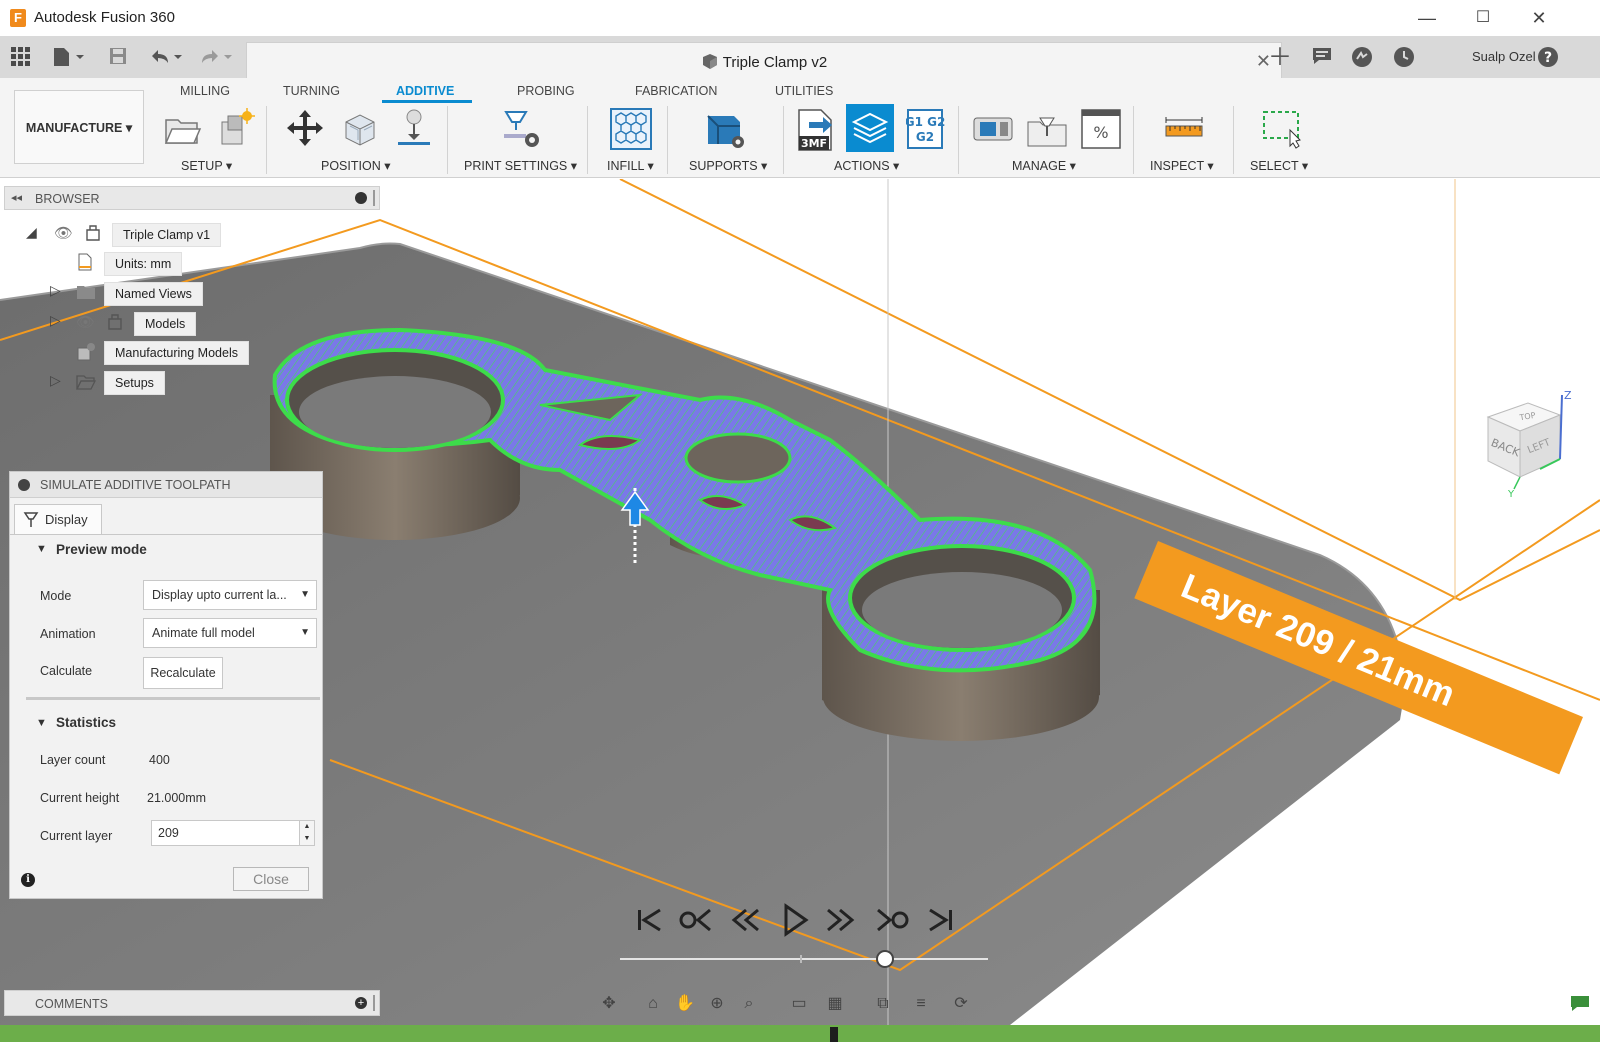 This screenshot has width=1600, height=1042. What do you see at coordinates (86, 722) in the screenshot?
I see `statistics-section-title: Statistics` at bounding box center [86, 722].